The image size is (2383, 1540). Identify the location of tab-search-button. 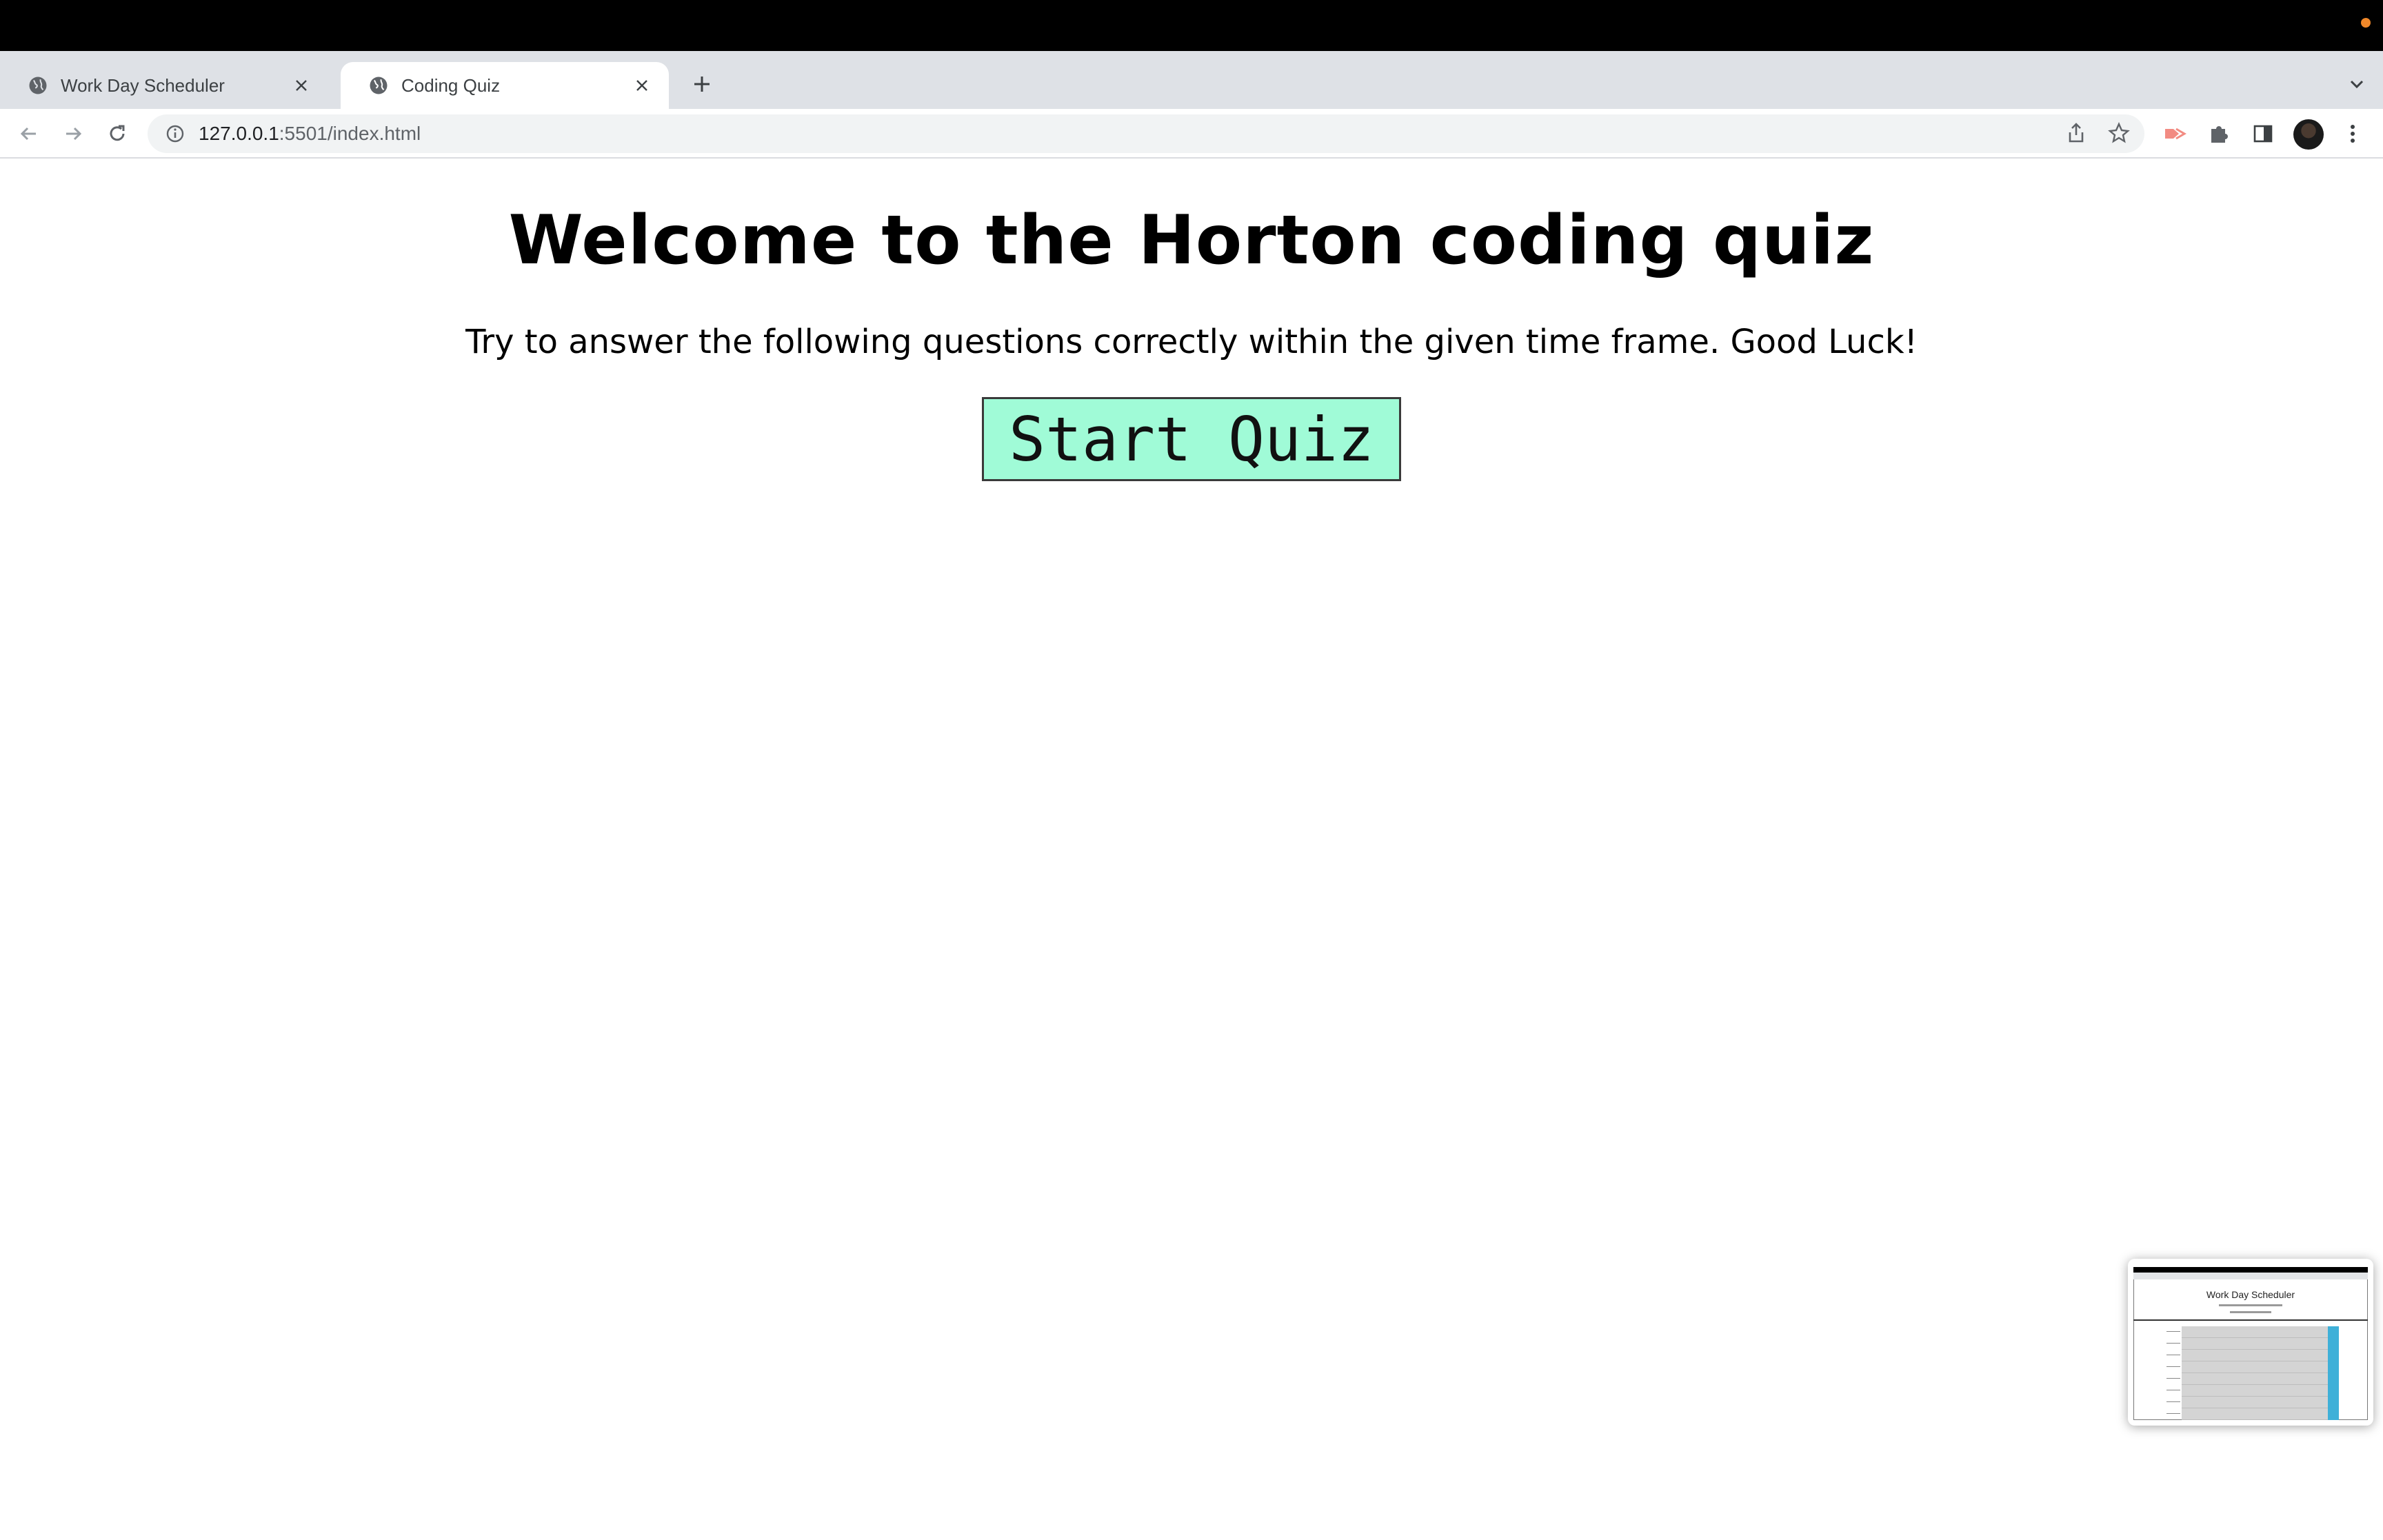
(2356, 85).